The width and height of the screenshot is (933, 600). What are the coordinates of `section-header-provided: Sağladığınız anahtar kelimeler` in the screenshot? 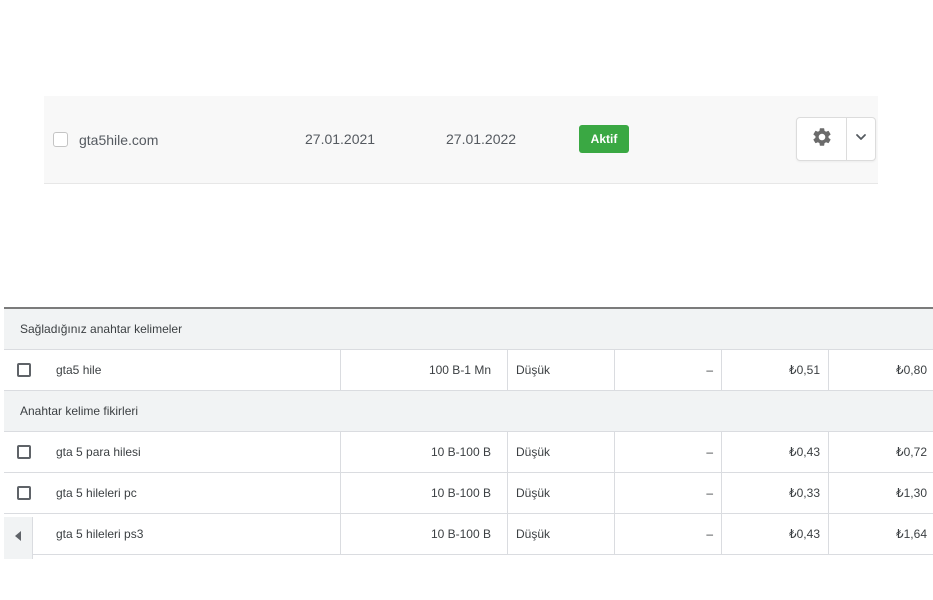 It's located at (468, 329).